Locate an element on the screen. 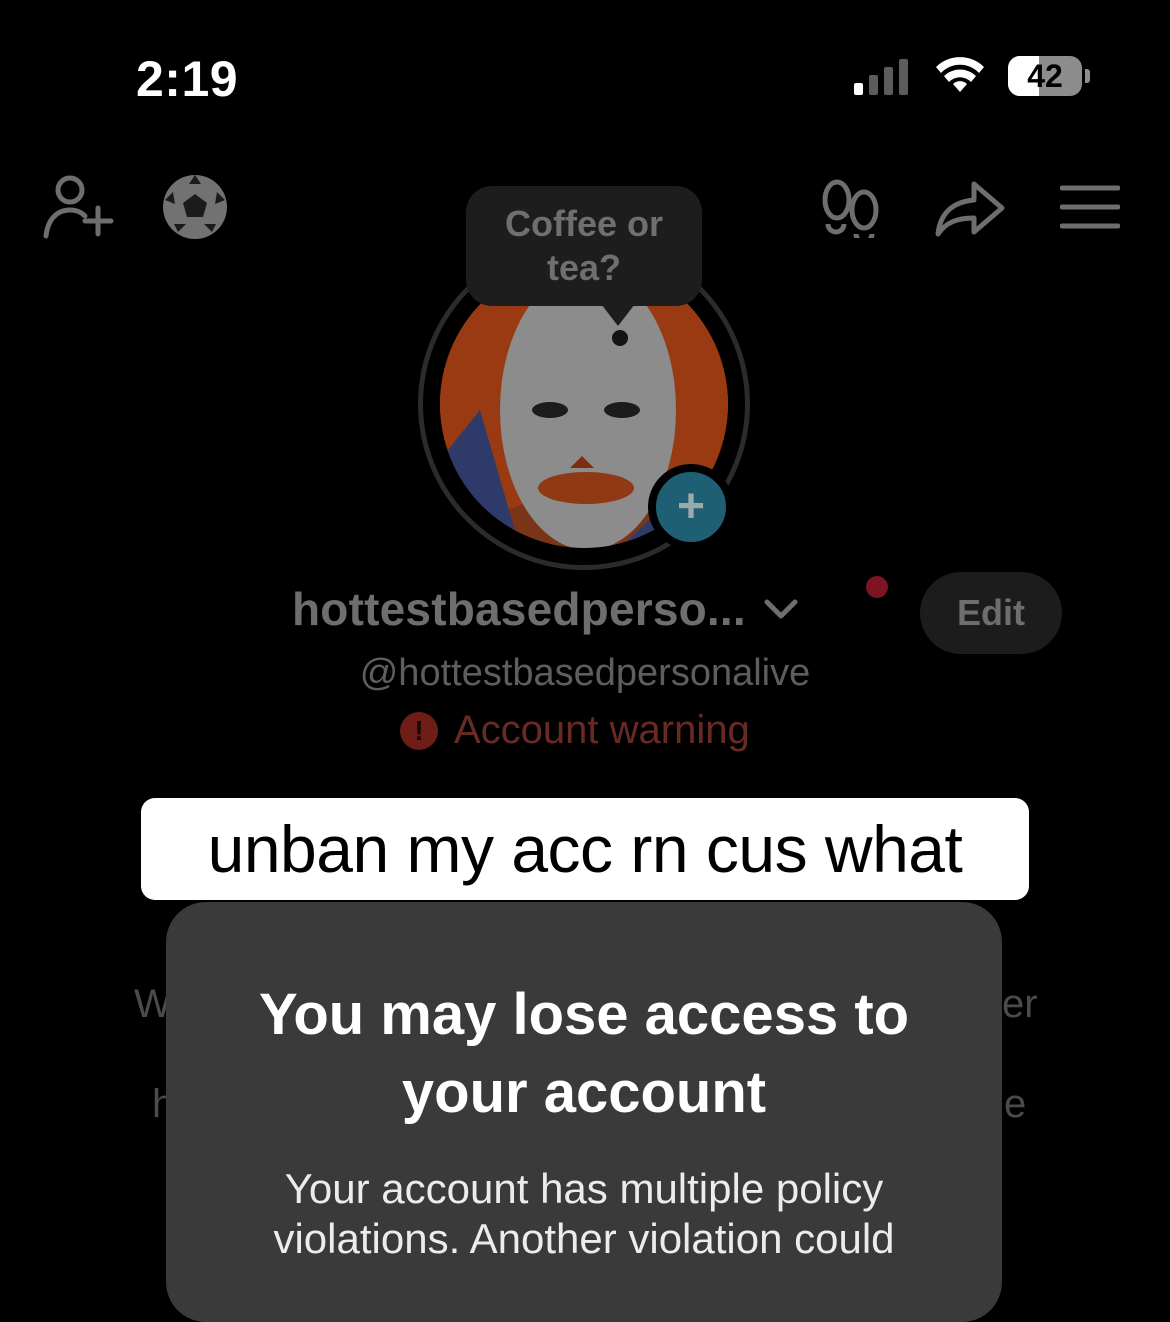 The image size is (1170, 1322). battery-level: 42 is located at coordinates (1045, 75).